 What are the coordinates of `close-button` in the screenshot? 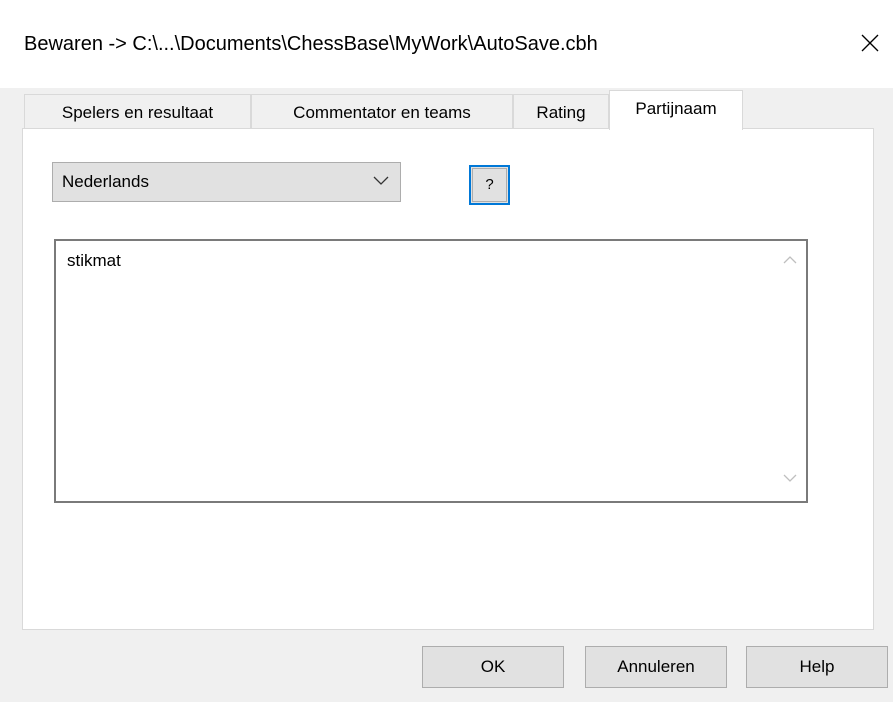 It's located at (870, 43).